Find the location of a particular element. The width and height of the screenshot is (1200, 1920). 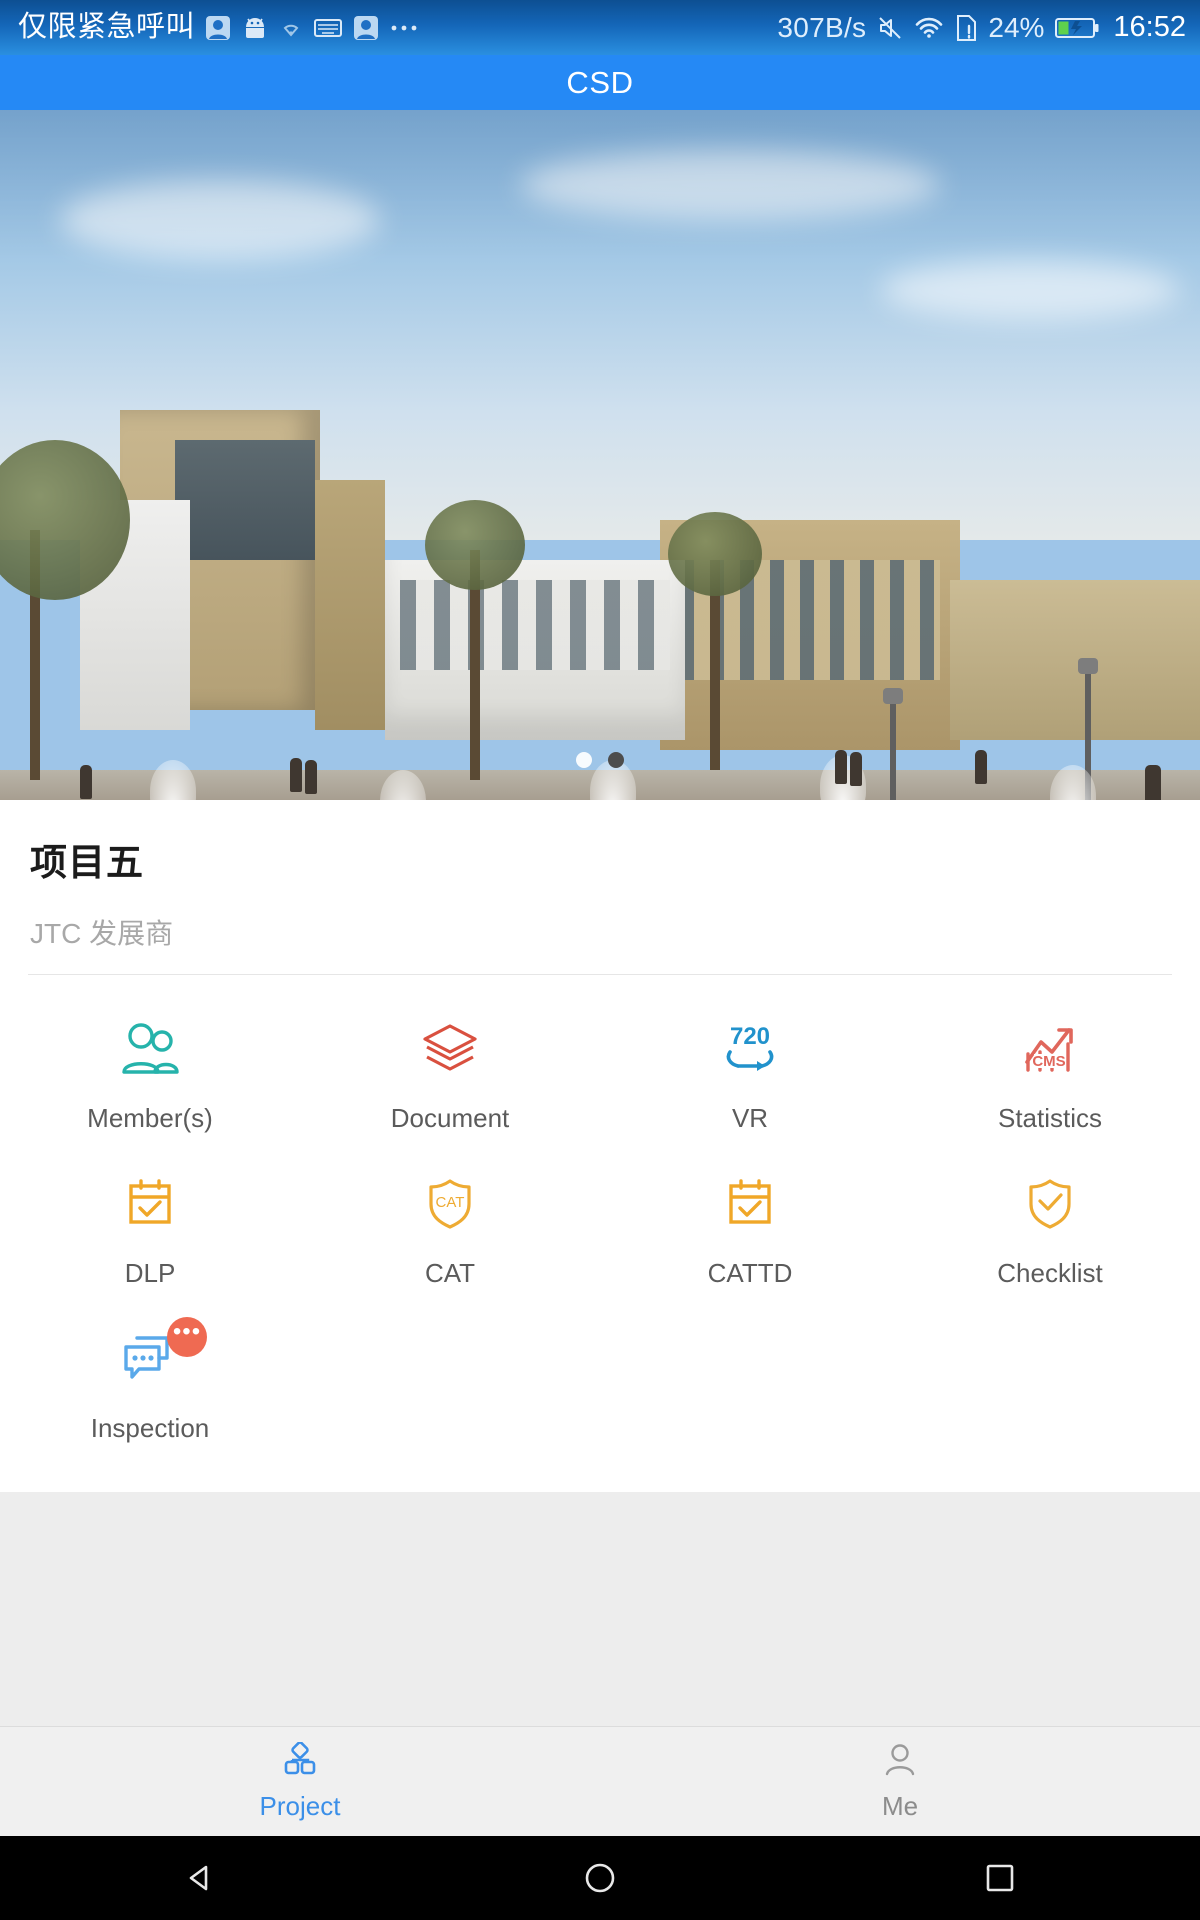

module-label: VR is located at coordinates (750, 1118).